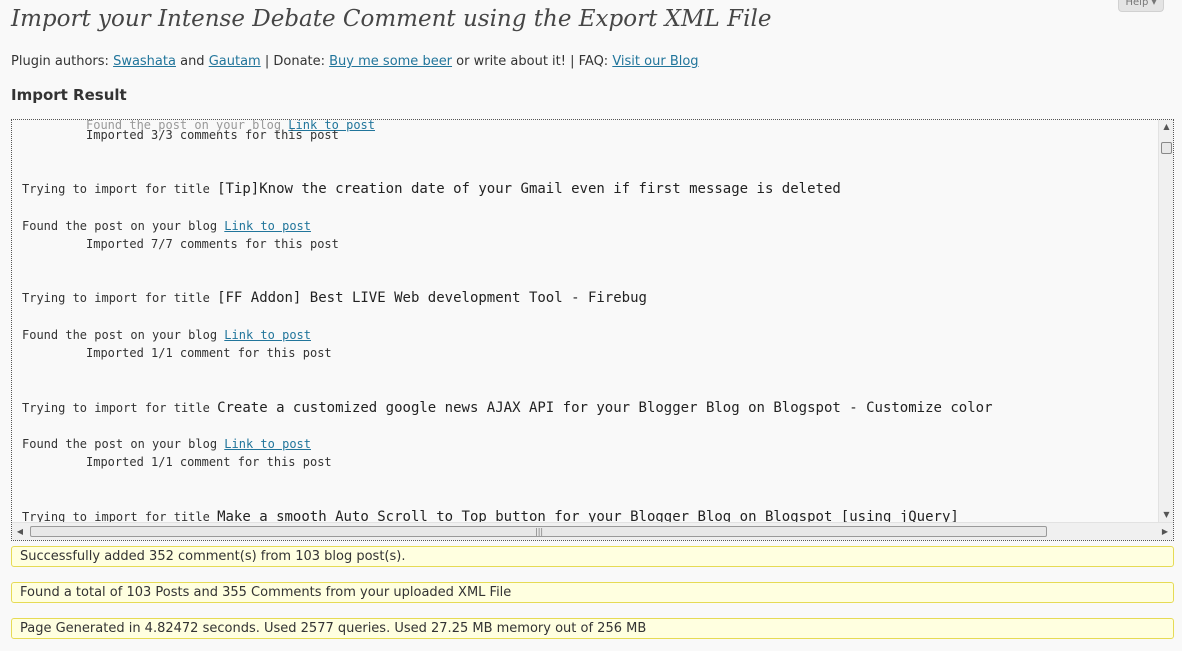 This screenshot has width=1182, height=651. I want to click on donate-link: Buy me some beer, so click(390, 61).